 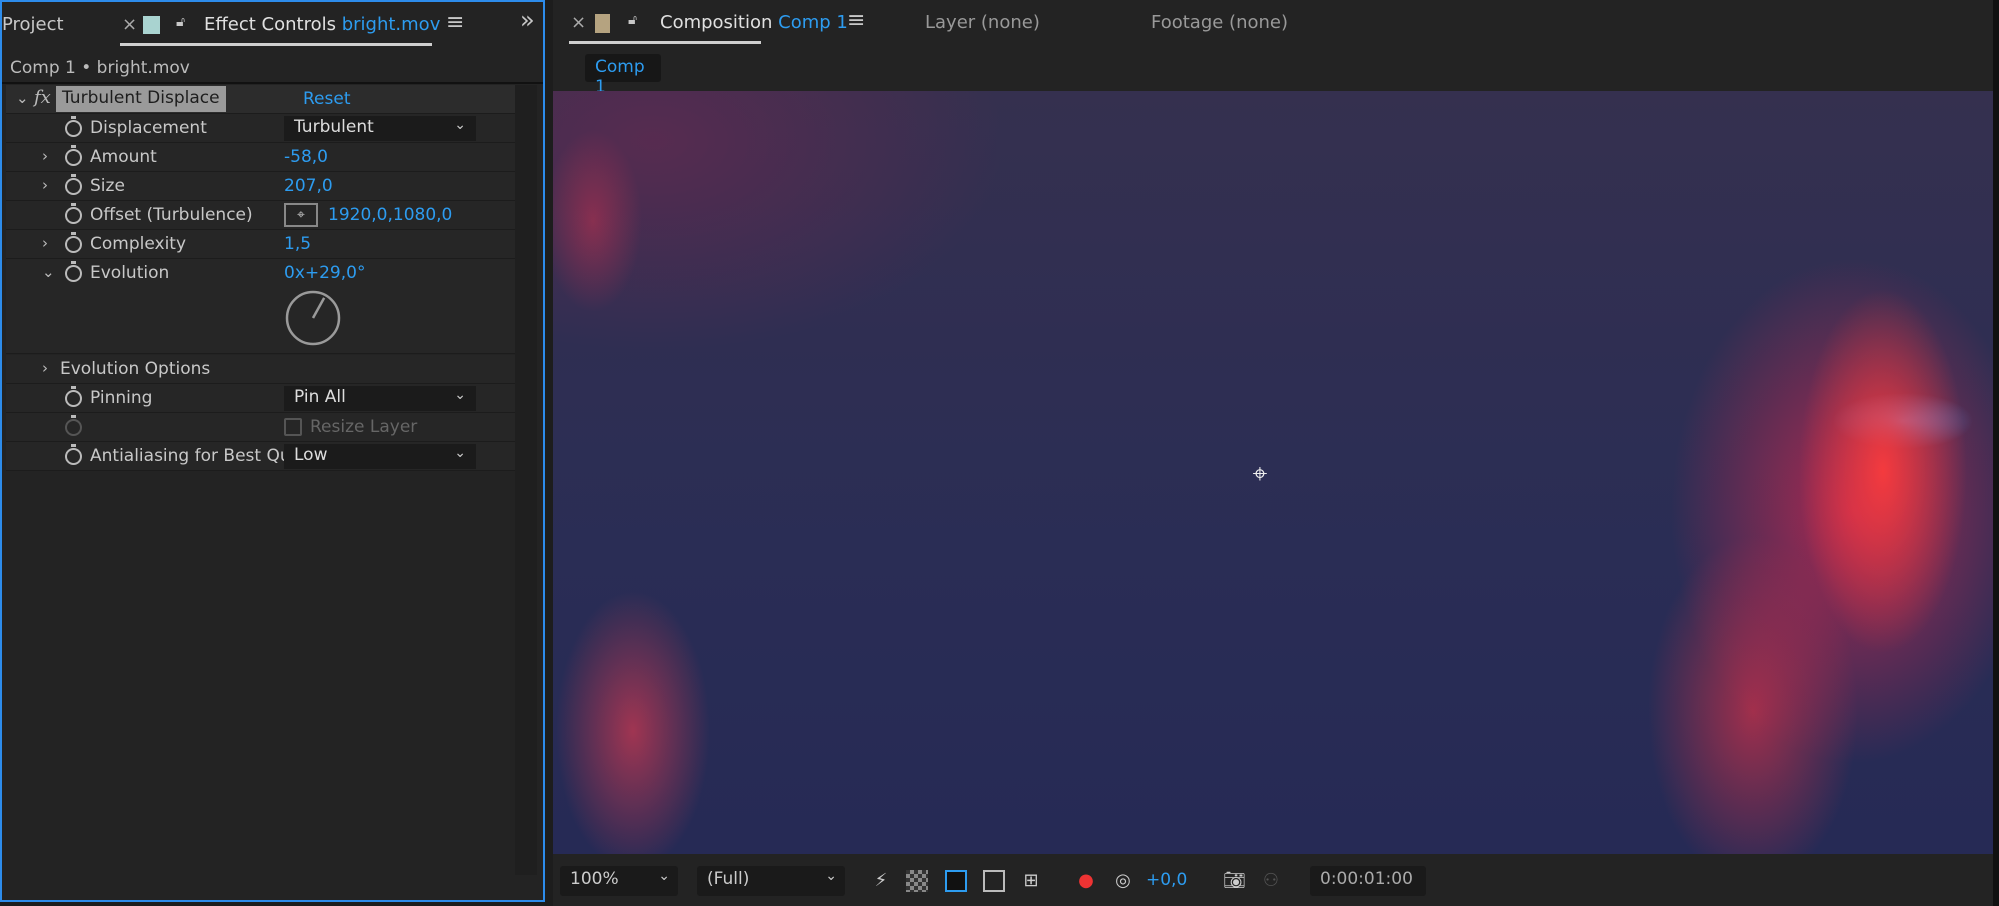 What do you see at coordinates (311, 455) in the screenshot?
I see `dropdown-value: Low` at bounding box center [311, 455].